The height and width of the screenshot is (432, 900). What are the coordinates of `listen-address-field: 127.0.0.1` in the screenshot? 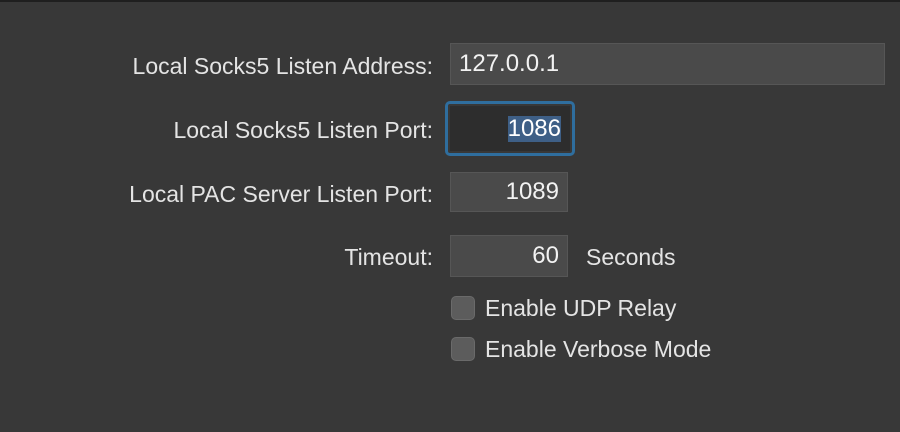 It's located at (667, 64).